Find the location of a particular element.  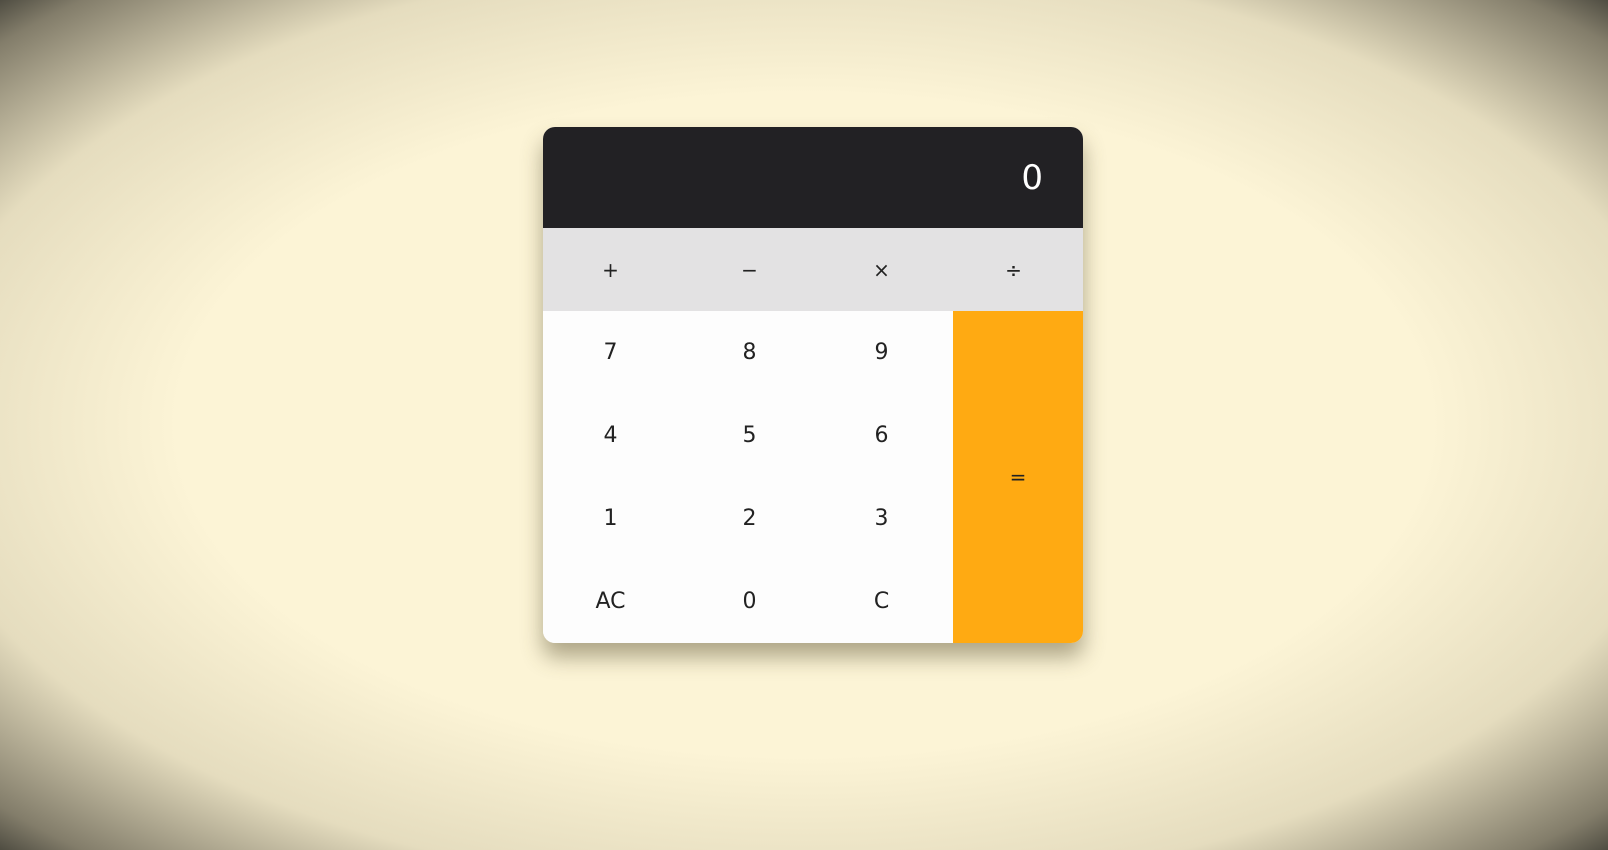

subtract-button: − is located at coordinates (749, 269).